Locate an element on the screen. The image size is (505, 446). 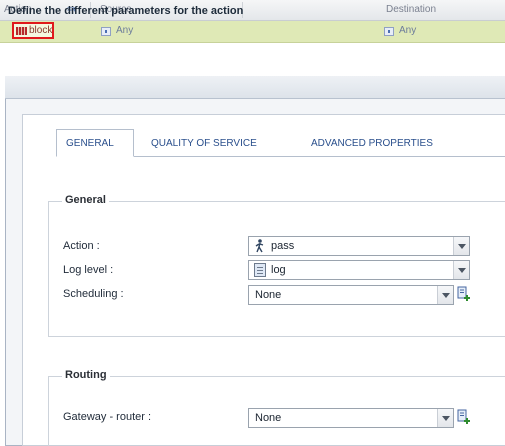
log-level-label: Log level : is located at coordinates (88, 270).